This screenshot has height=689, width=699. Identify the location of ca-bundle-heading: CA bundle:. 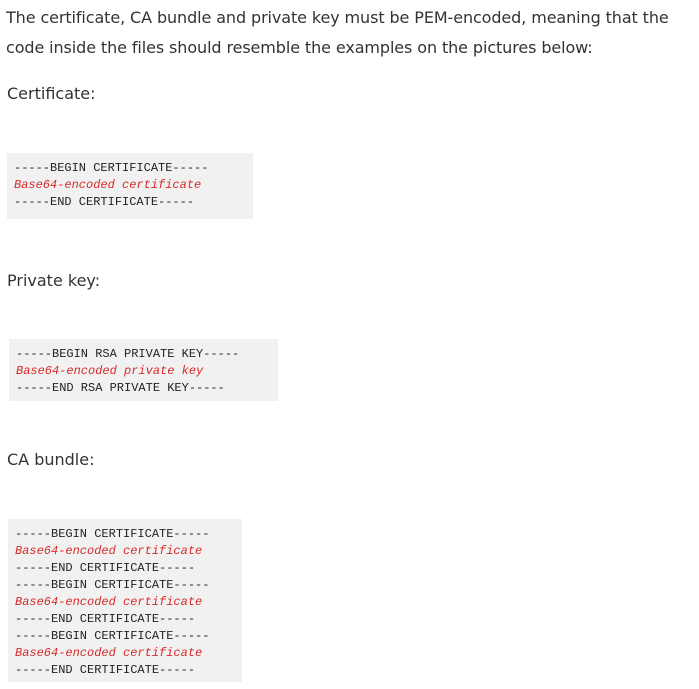
(51, 459).